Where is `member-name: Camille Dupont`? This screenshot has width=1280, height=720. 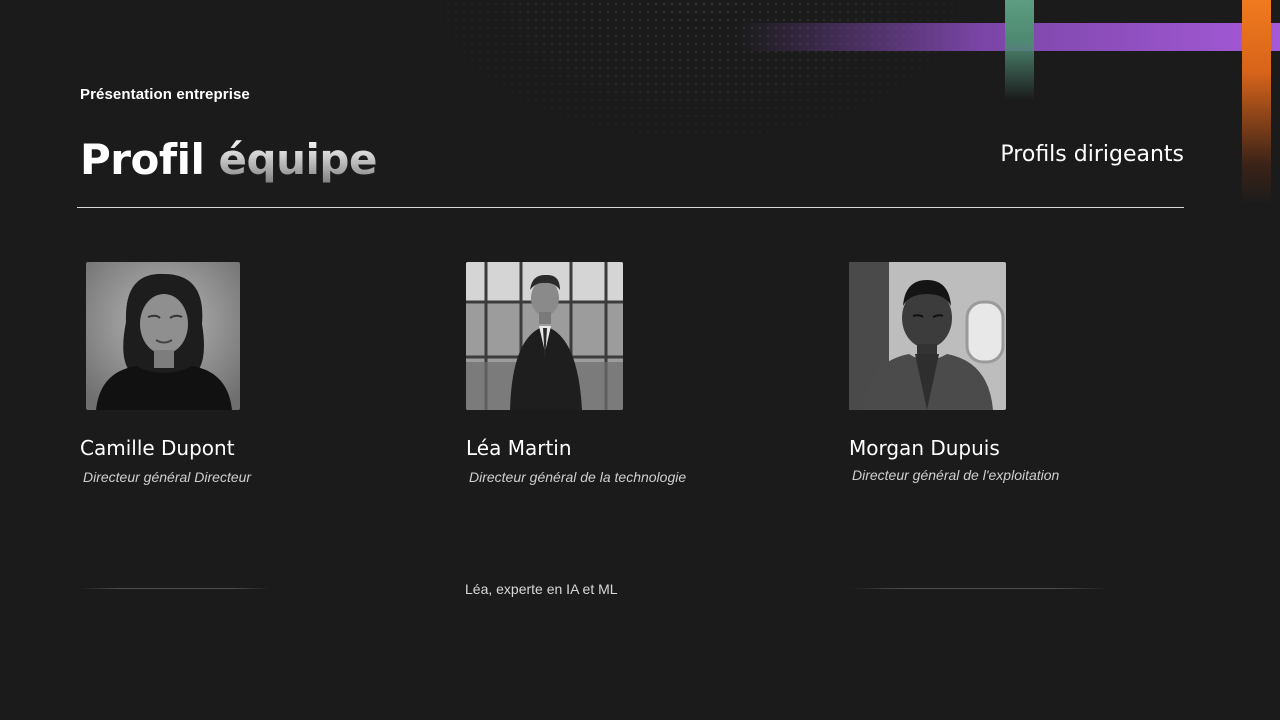
member-name: Camille Dupont is located at coordinates (157, 448).